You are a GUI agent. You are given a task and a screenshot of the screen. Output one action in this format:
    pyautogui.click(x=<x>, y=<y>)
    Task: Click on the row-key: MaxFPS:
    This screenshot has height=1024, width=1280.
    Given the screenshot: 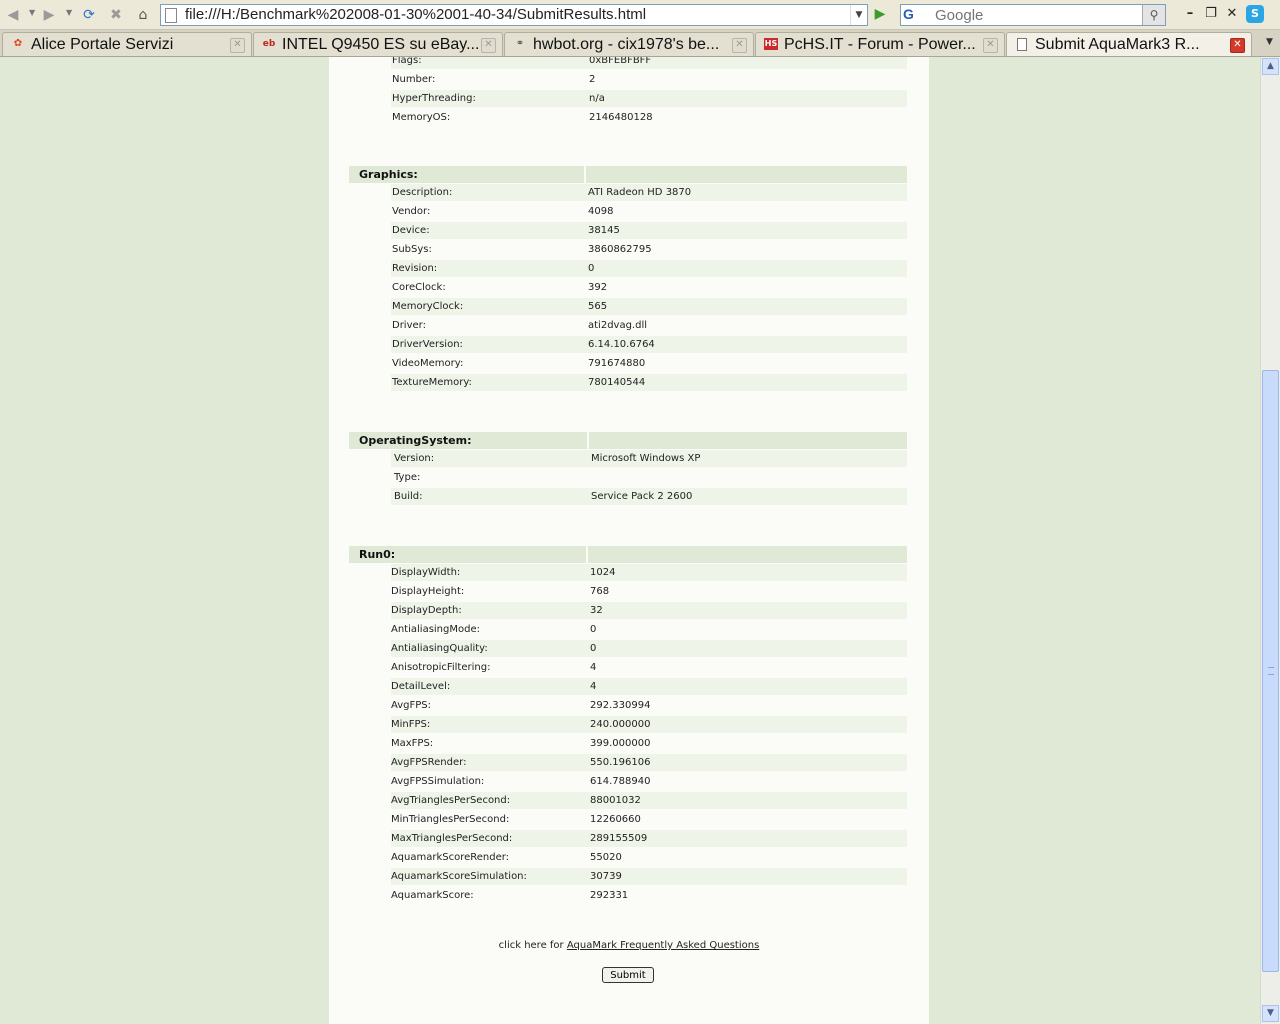 What is the action you would take?
    pyautogui.click(x=412, y=743)
    